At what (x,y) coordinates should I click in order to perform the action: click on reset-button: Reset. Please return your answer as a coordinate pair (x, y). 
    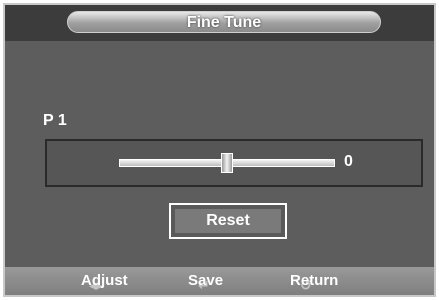
    Looking at the image, I should click on (228, 221).